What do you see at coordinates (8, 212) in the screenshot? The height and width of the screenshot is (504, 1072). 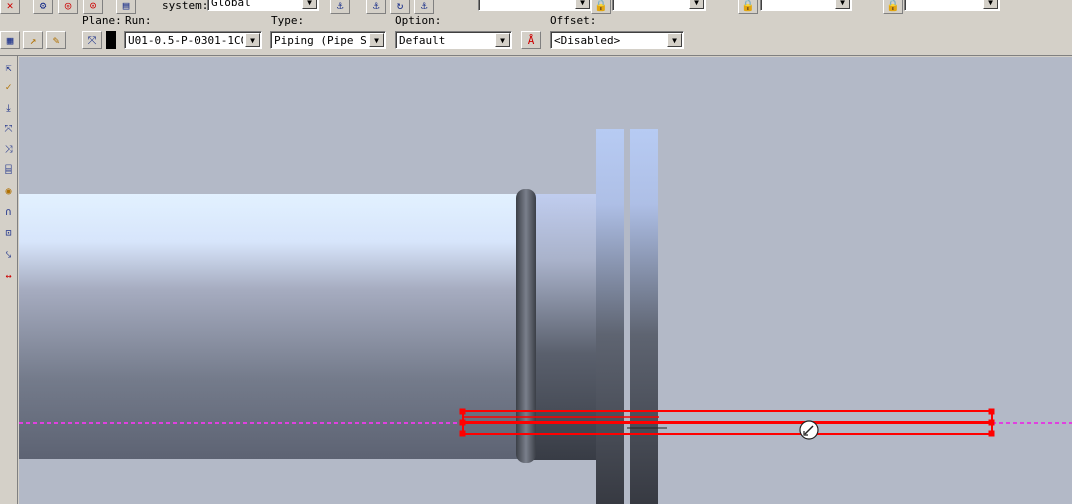 I see `bend-icon: ∩` at bounding box center [8, 212].